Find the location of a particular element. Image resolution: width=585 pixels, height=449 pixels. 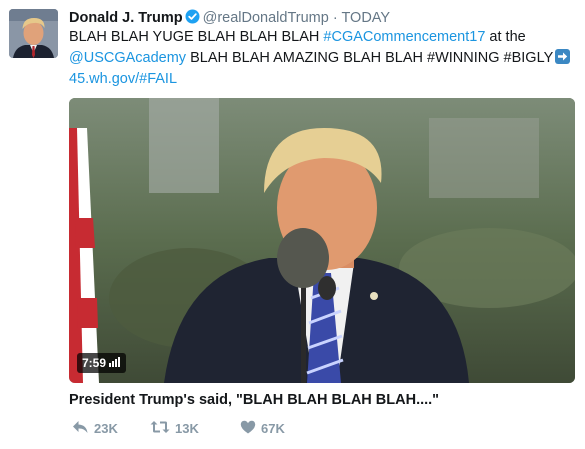

duration-text: 7:59 is located at coordinates (94, 363).